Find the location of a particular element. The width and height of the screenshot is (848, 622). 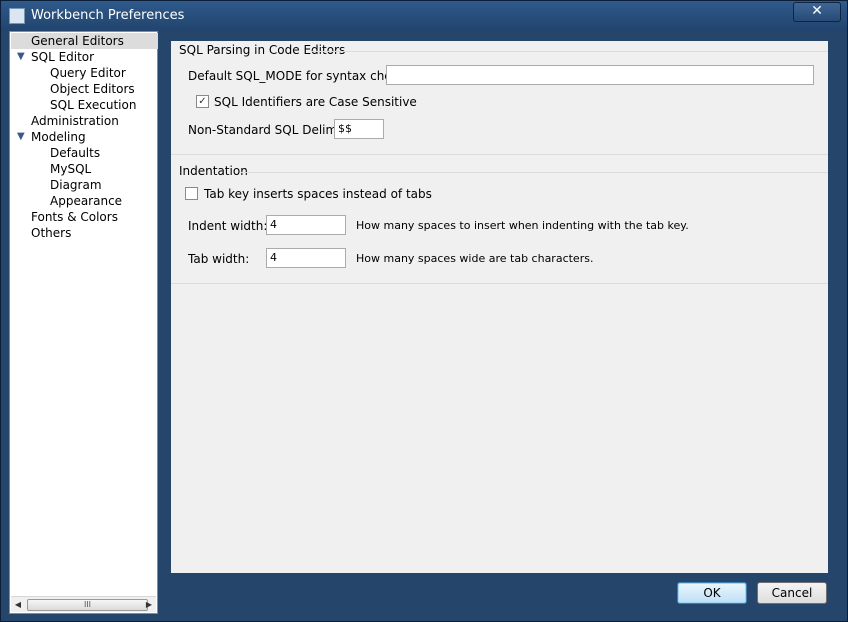

tree-item-general-editors: General Editors is located at coordinates (84, 41).